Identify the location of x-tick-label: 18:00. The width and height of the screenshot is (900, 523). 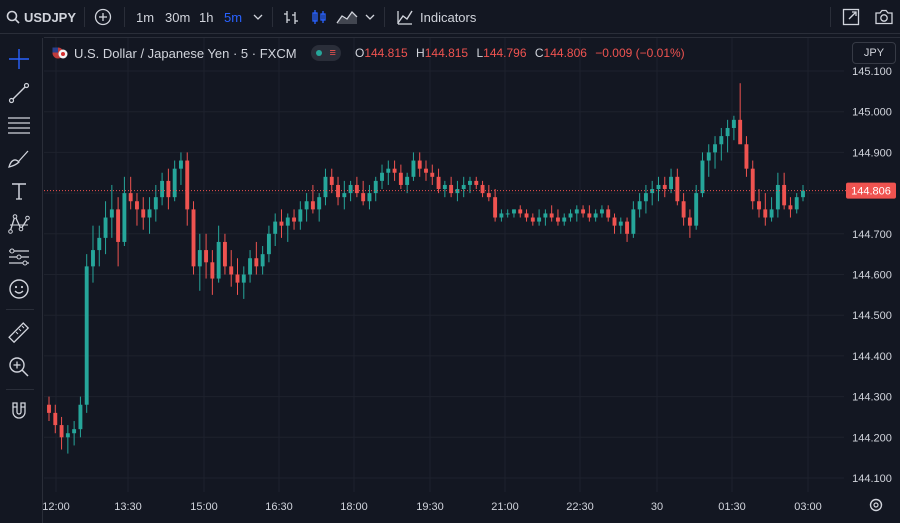
(354, 507).